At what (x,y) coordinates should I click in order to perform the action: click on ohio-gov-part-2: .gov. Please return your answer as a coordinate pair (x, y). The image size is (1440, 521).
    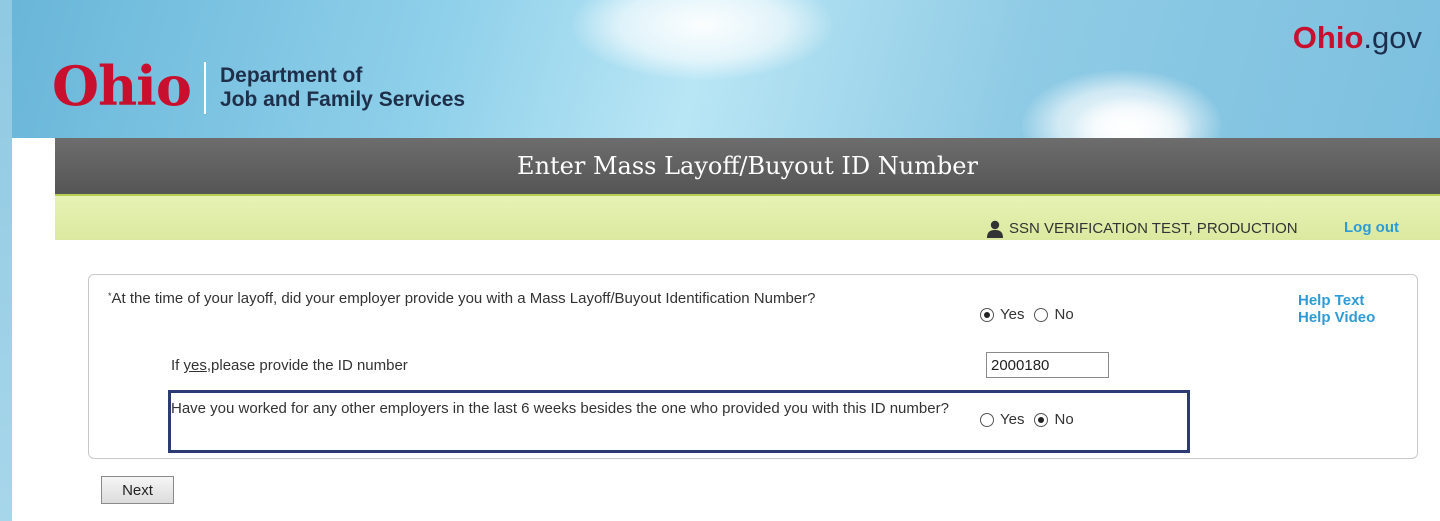
    Looking at the image, I should click on (1392, 37).